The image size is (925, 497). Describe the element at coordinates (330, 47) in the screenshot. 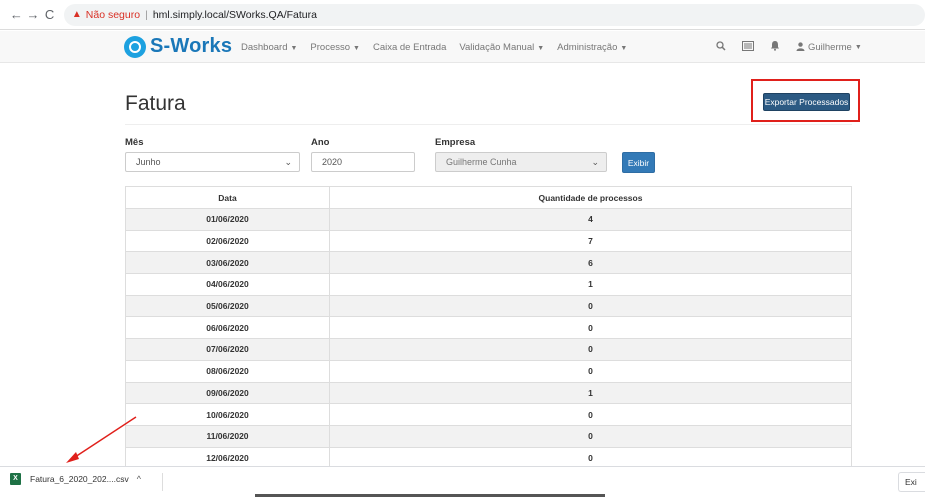

I see `menu-processo-label: Processo` at that location.